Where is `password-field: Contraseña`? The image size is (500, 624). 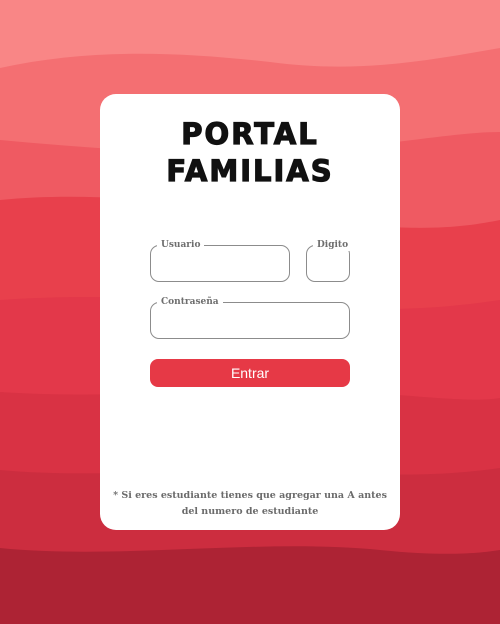 password-field: Contraseña is located at coordinates (250, 317).